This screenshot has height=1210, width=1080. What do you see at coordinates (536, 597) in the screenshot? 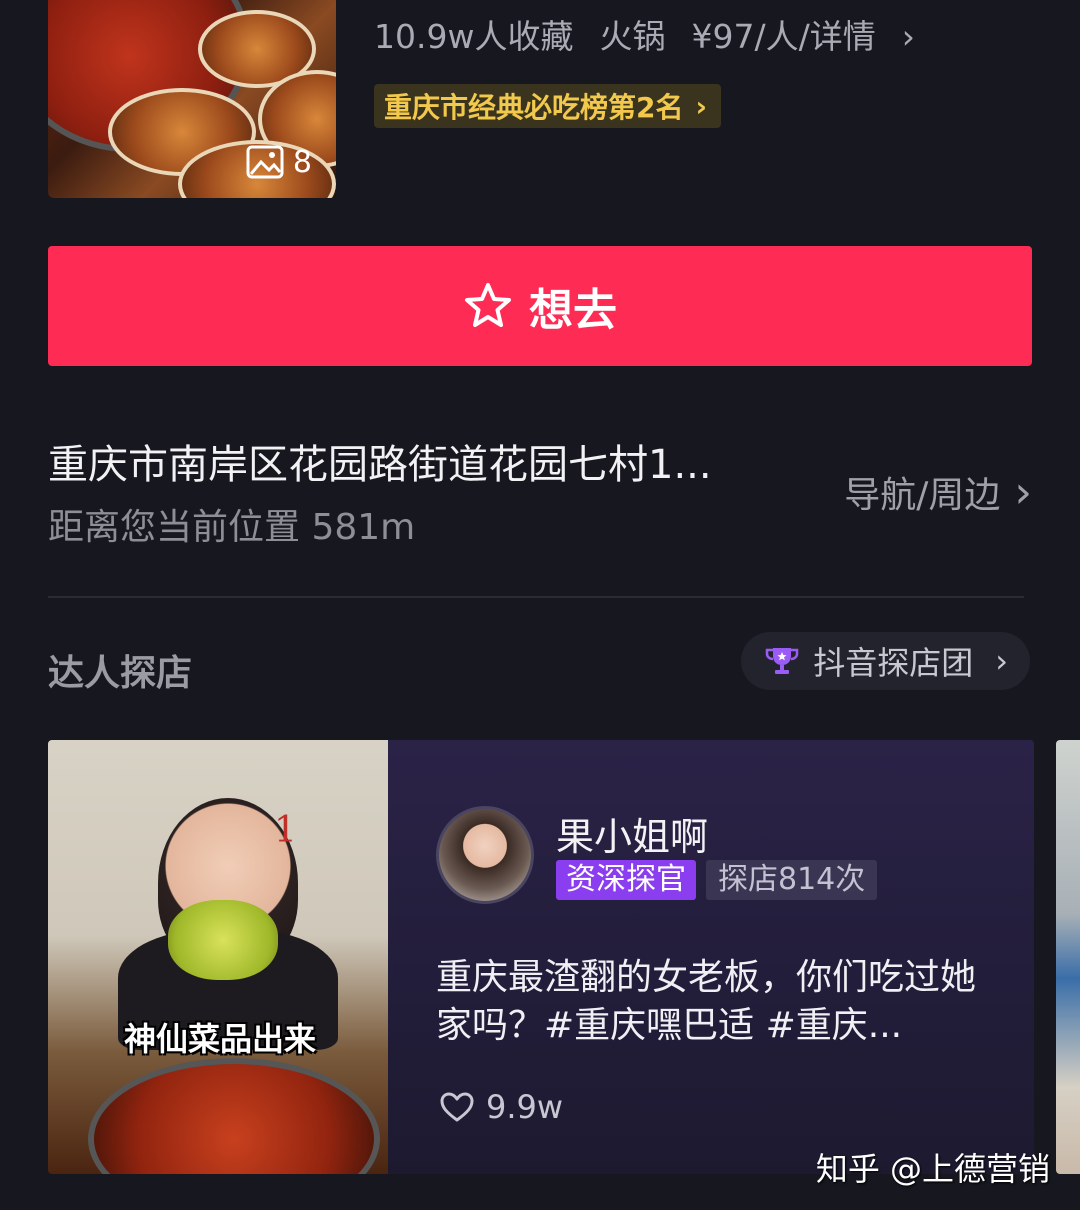
I see `divider` at bounding box center [536, 597].